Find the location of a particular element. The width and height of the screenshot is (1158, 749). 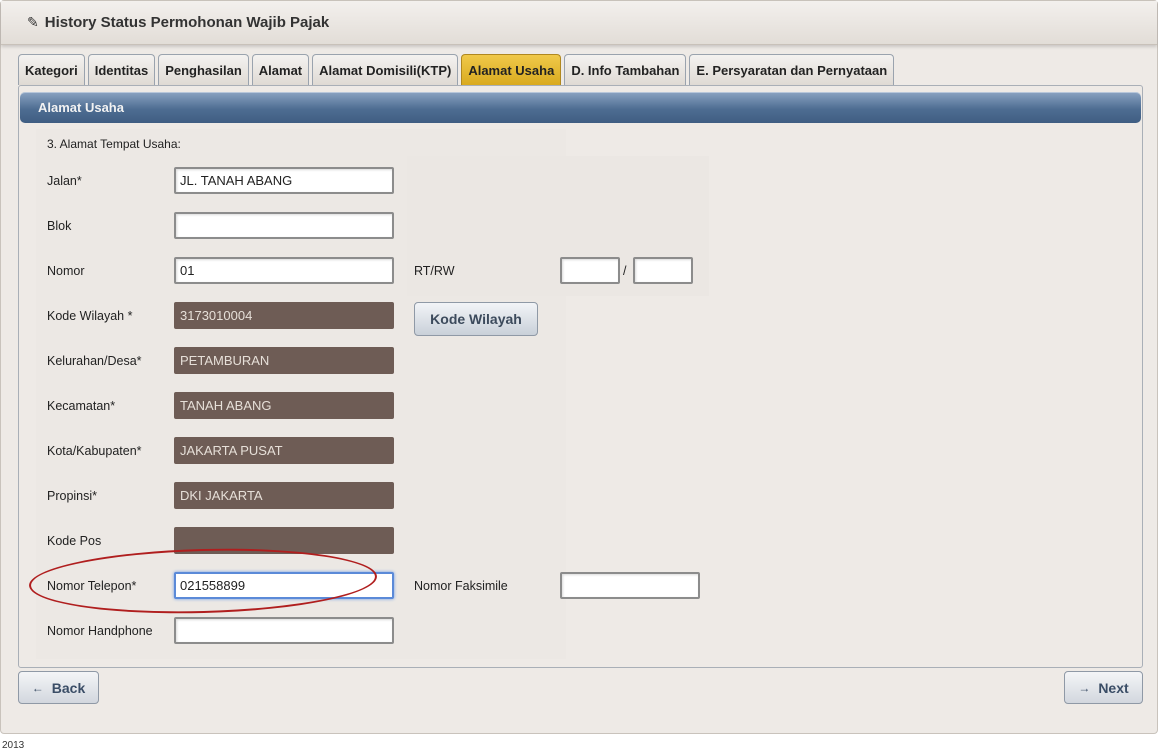

handphone-label: Nomor Handphone is located at coordinates (100, 631).